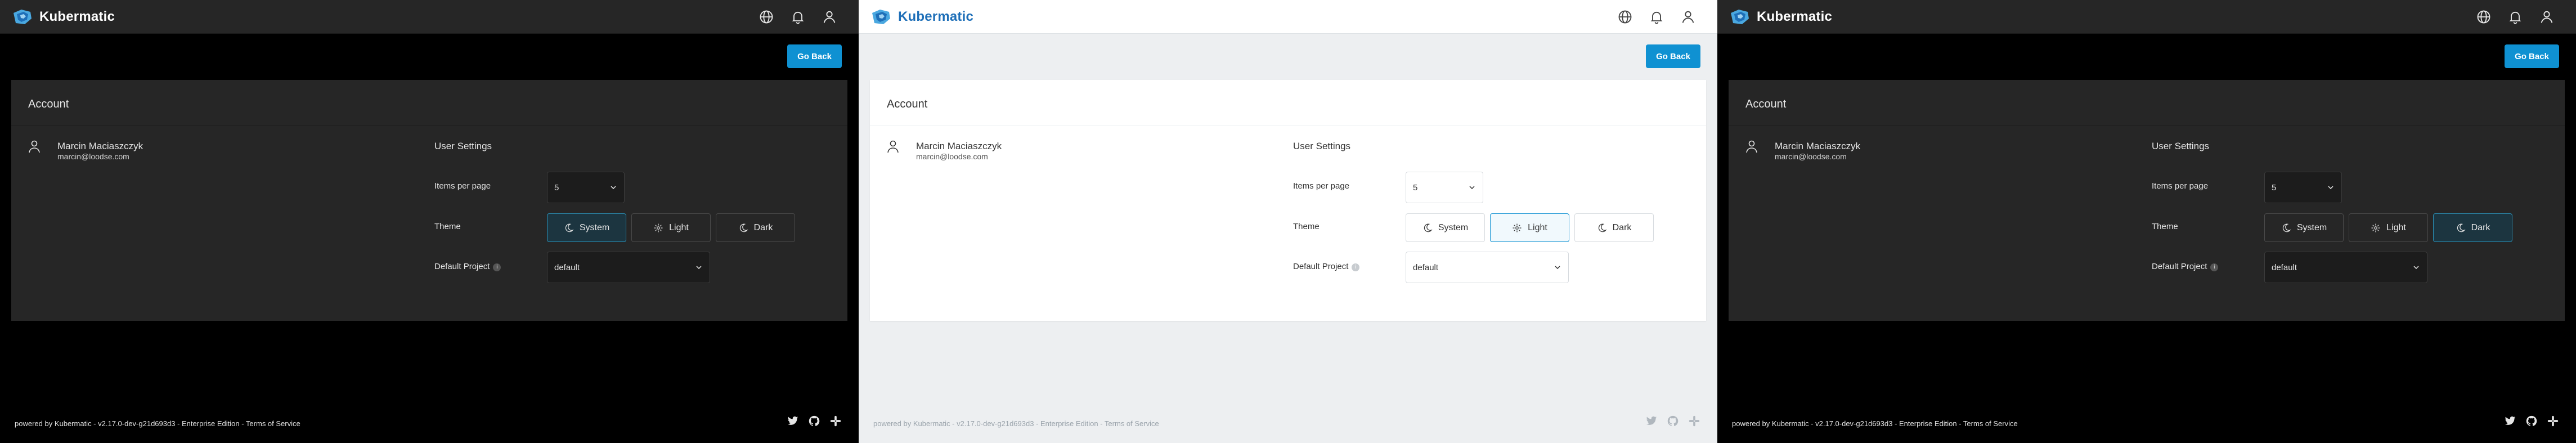 Image resolution: width=2576 pixels, height=443 pixels. What do you see at coordinates (429, 17) in the screenshot?
I see `top-navigation-bar: Kubermatic` at bounding box center [429, 17].